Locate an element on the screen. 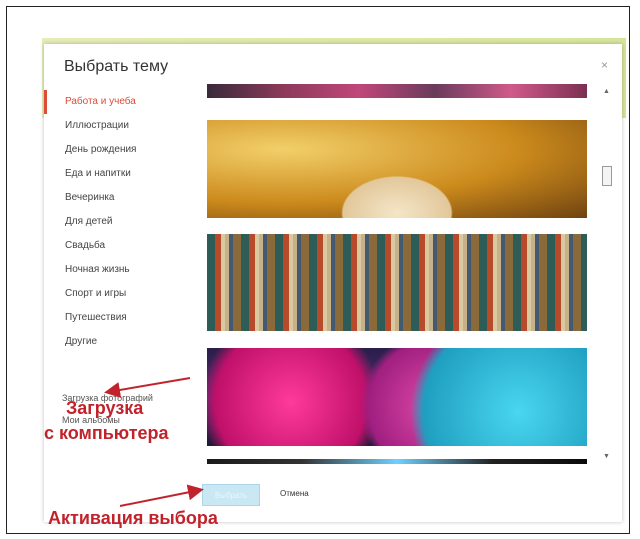 This screenshot has width=640, height=539. annotation-select-caption: Активация выбора is located at coordinates (133, 518).